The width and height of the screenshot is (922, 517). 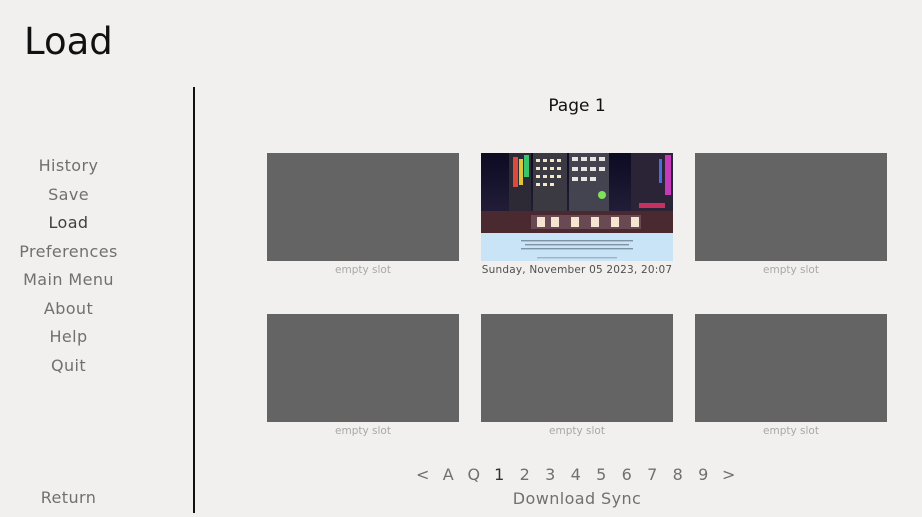 What do you see at coordinates (68, 166) in the screenshot?
I see `menu-item-history: History` at bounding box center [68, 166].